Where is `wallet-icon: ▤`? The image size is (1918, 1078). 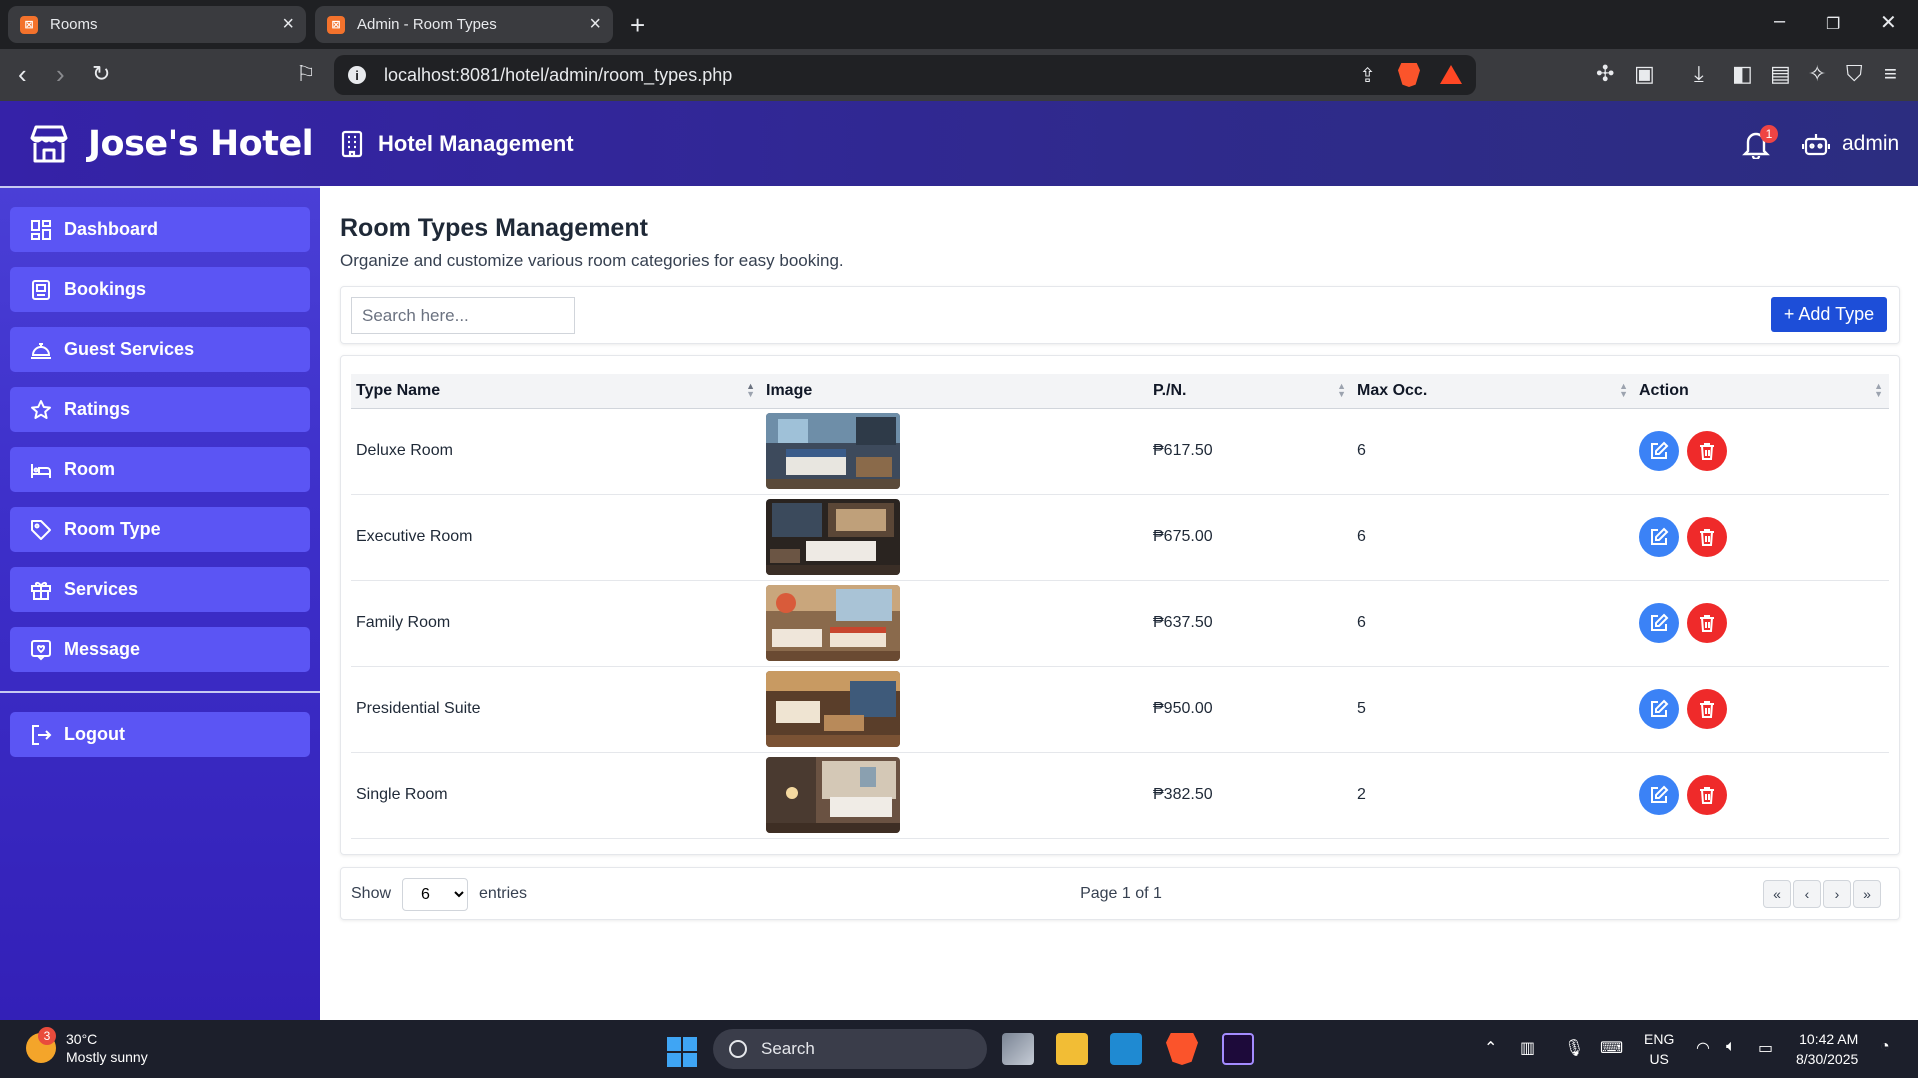
wallet-icon: ▤ is located at coordinates (1780, 74).